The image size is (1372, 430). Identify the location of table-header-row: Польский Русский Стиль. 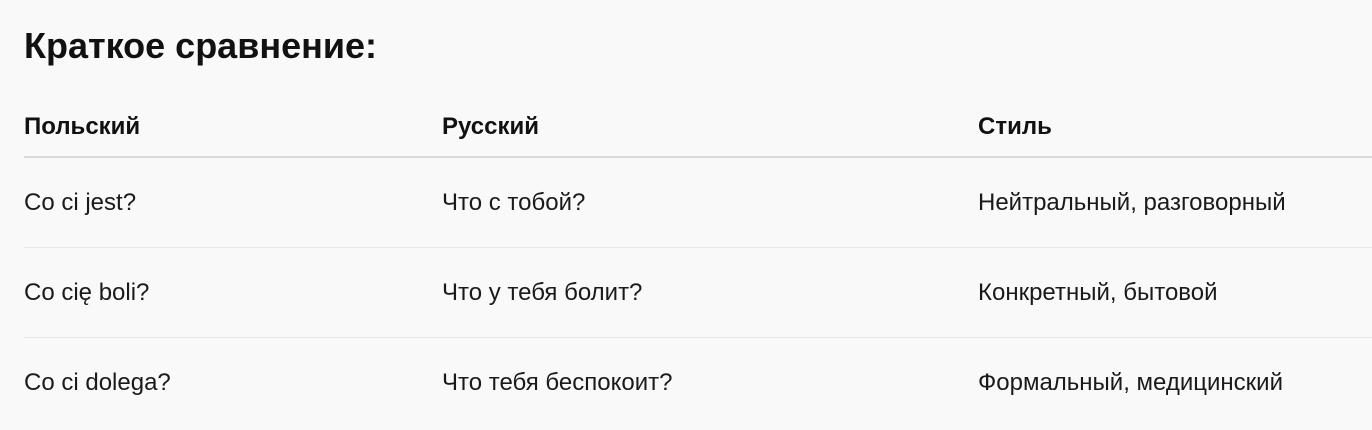
(698, 128).